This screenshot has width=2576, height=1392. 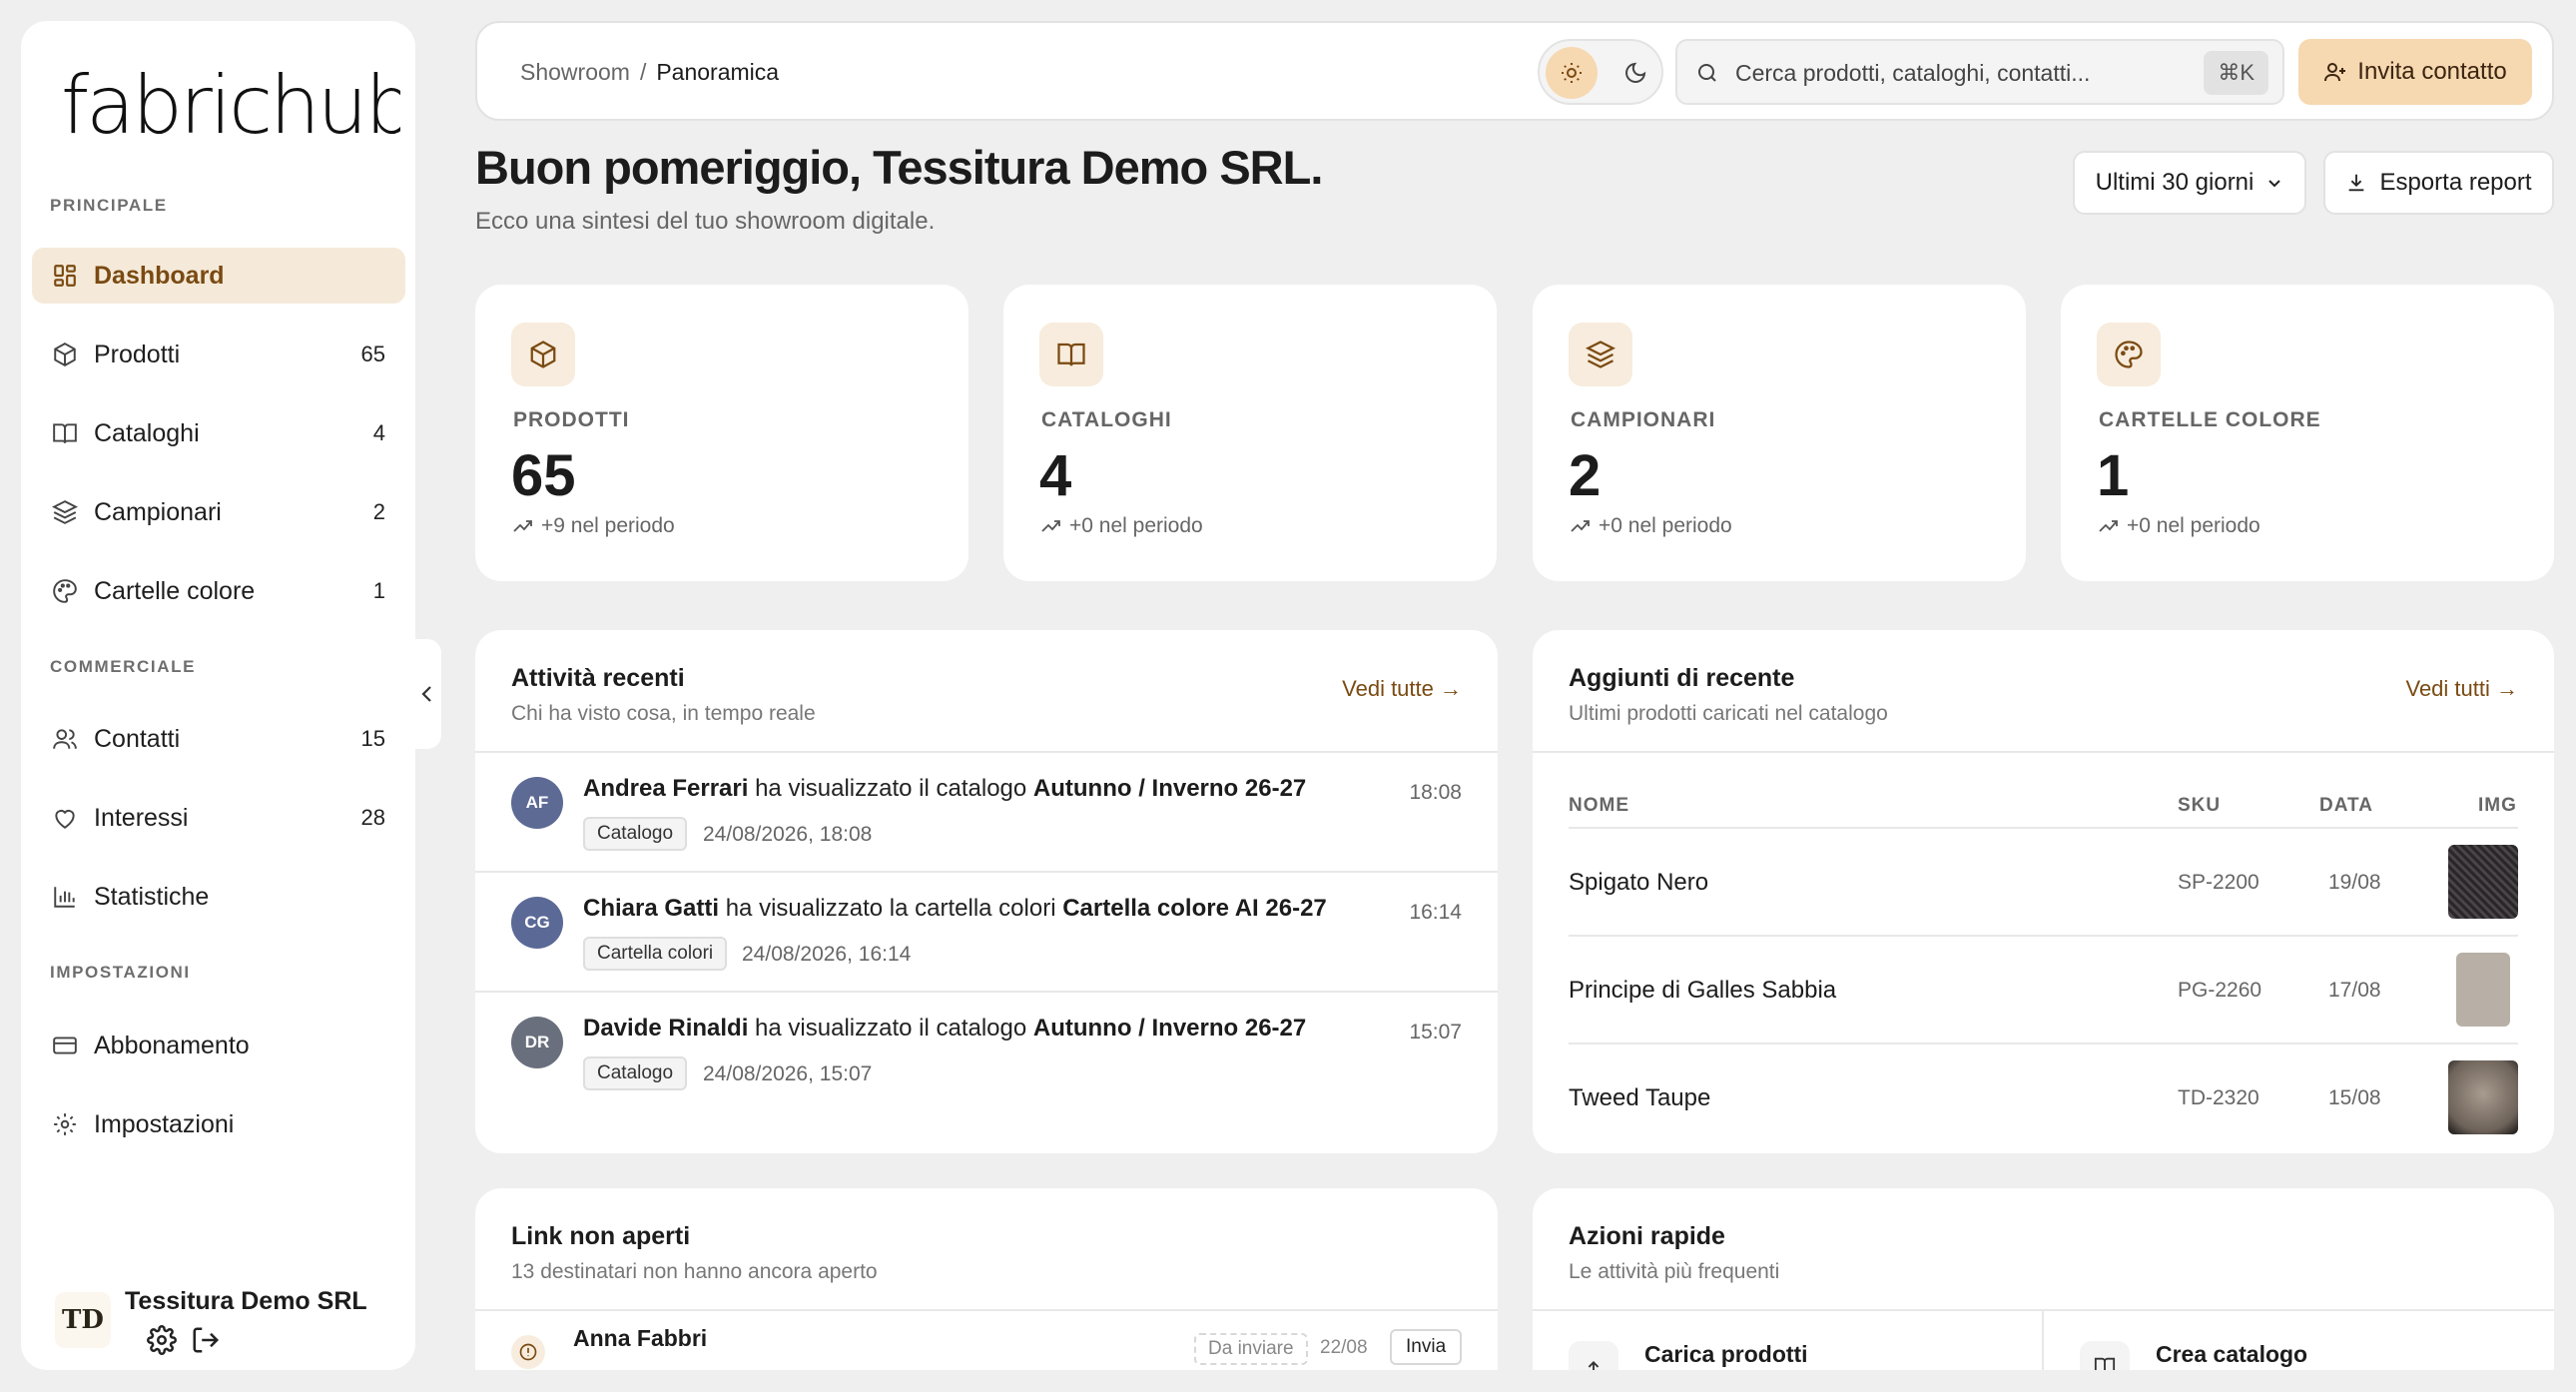 What do you see at coordinates (159, 275) in the screenshot?
I see `sidebar-item-label: Dashboard` at bounding box center [159, 275].